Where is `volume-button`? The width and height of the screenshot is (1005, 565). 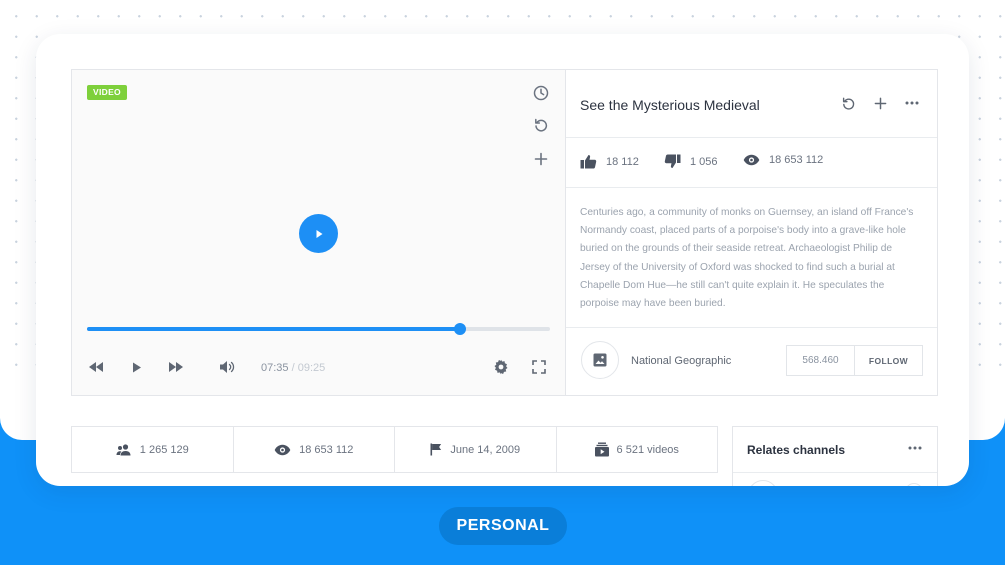
volume-button is located at coordinates (227, 367).